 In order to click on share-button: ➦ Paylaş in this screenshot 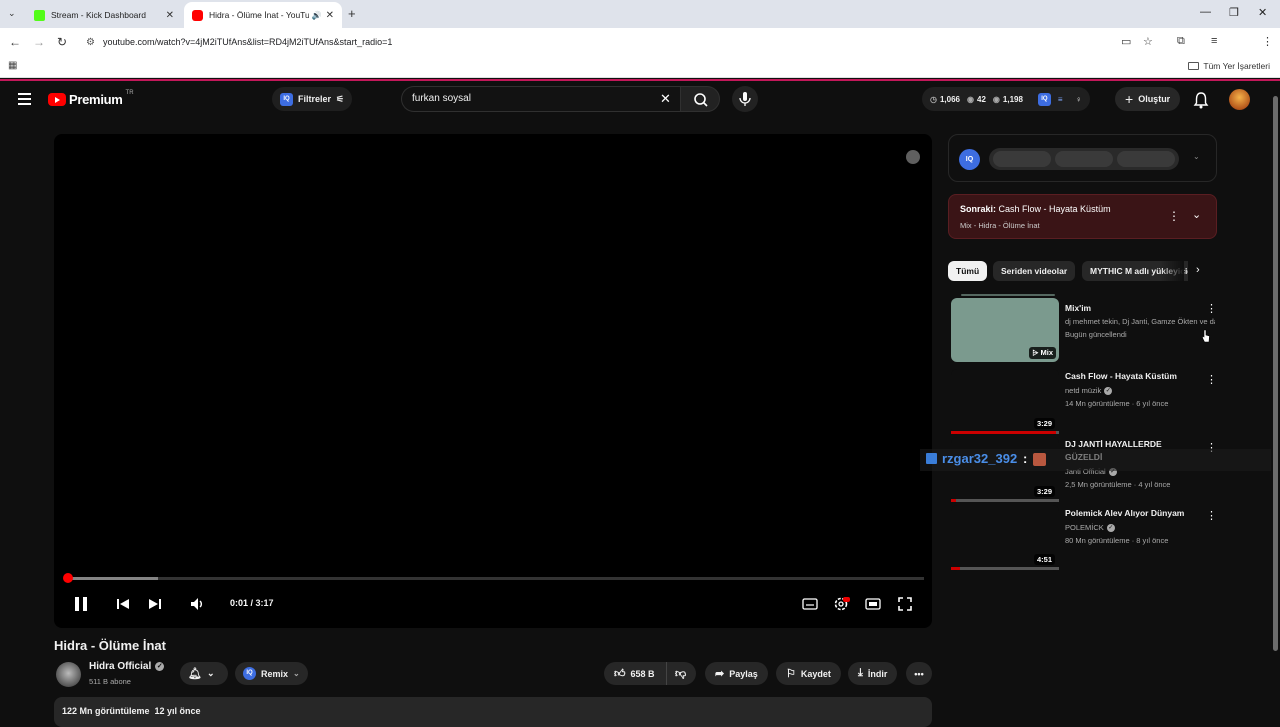, I will do `click(736, 673)`.